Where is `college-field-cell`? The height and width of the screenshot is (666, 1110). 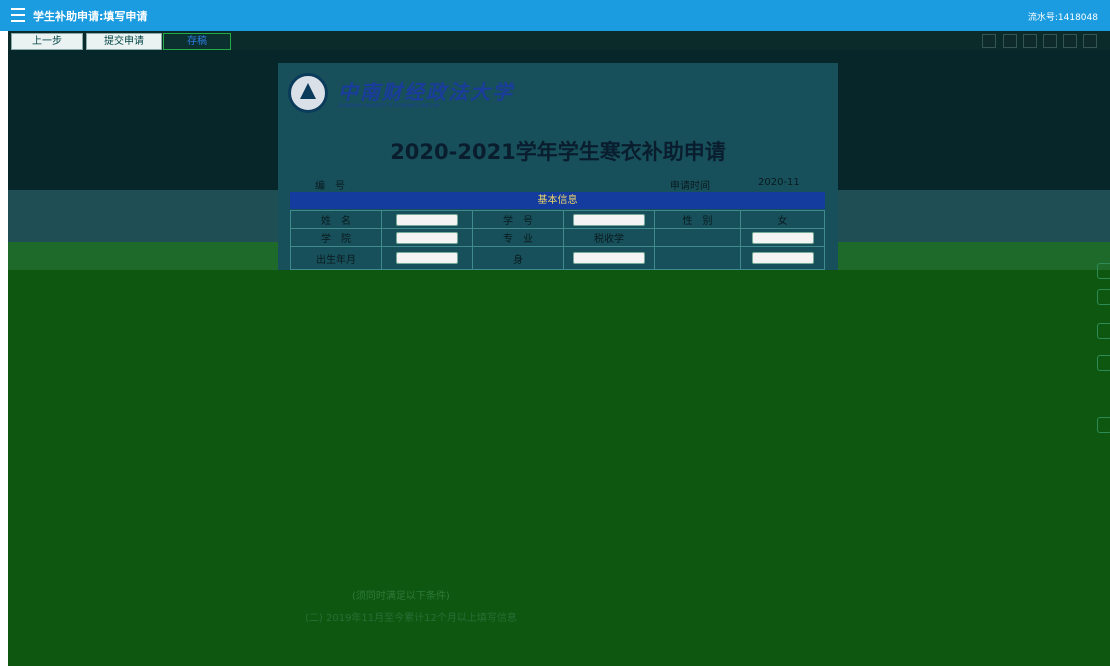
college-field-cell is located at coordinates (427, 237).